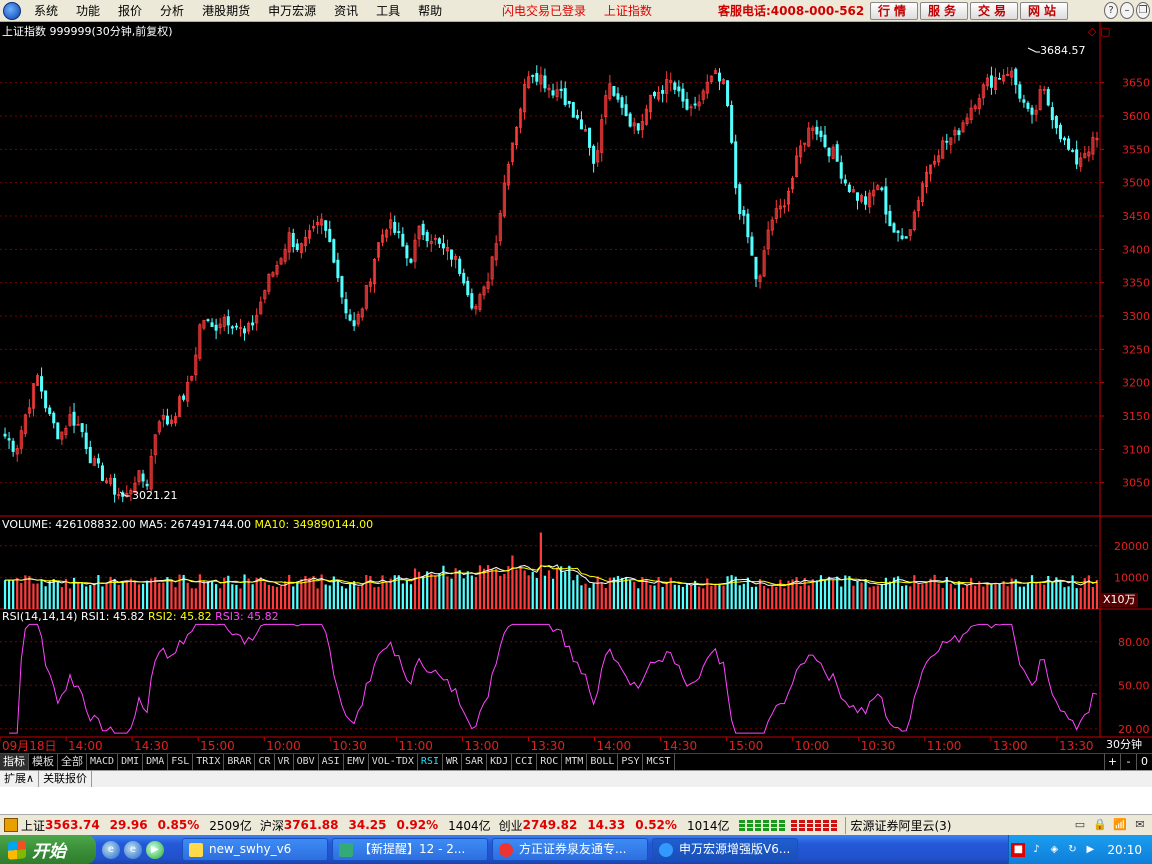 Image resolution: width=1152 pixels, height=864 pixels. Describe the element at coordinates (172, 11) in the screenshot. I see `menu-analysis: 分析` at that location.